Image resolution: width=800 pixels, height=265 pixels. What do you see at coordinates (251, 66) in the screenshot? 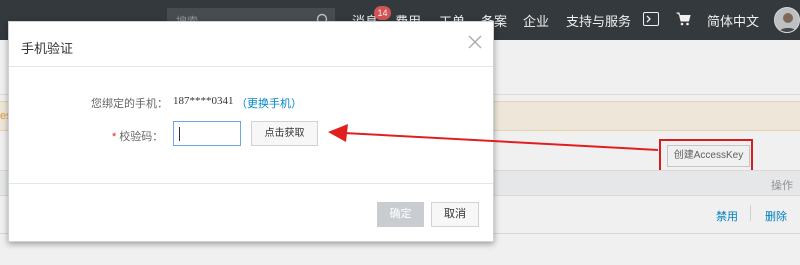
I see `dialog-header-divider` at bounding box center [251, 66].